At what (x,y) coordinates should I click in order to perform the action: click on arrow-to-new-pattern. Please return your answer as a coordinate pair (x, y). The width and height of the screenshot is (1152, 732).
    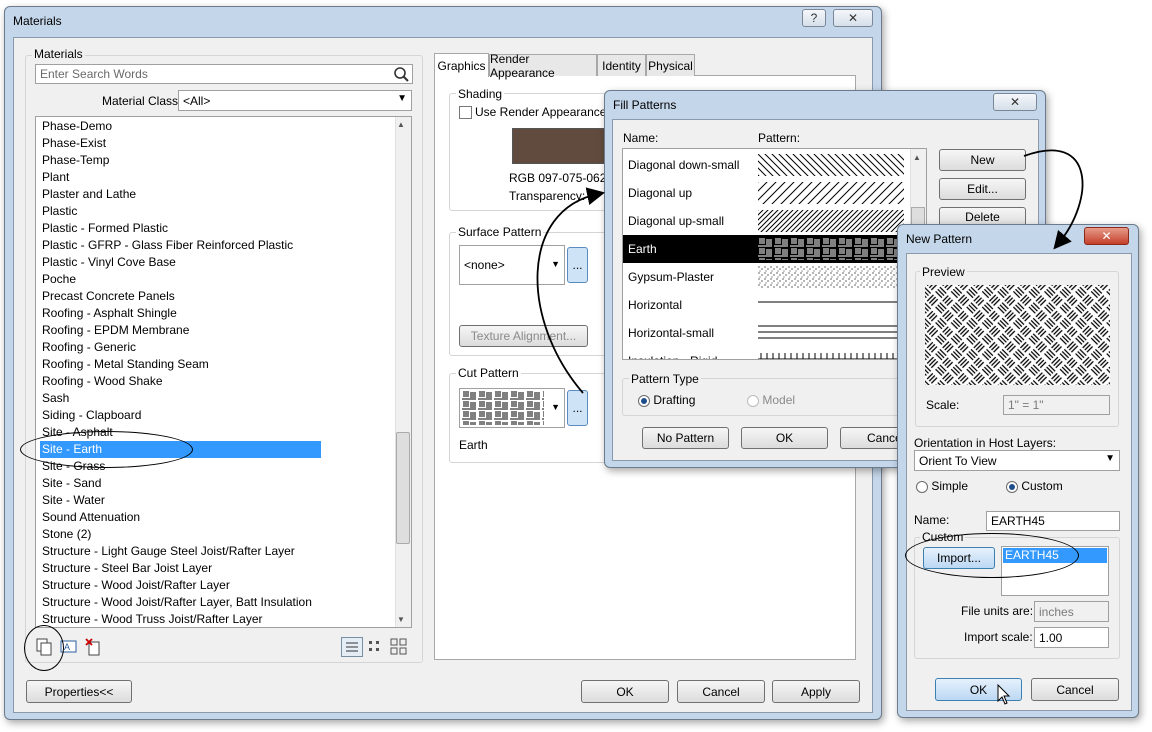
    Looking at the image, I should click on (1053, 199).